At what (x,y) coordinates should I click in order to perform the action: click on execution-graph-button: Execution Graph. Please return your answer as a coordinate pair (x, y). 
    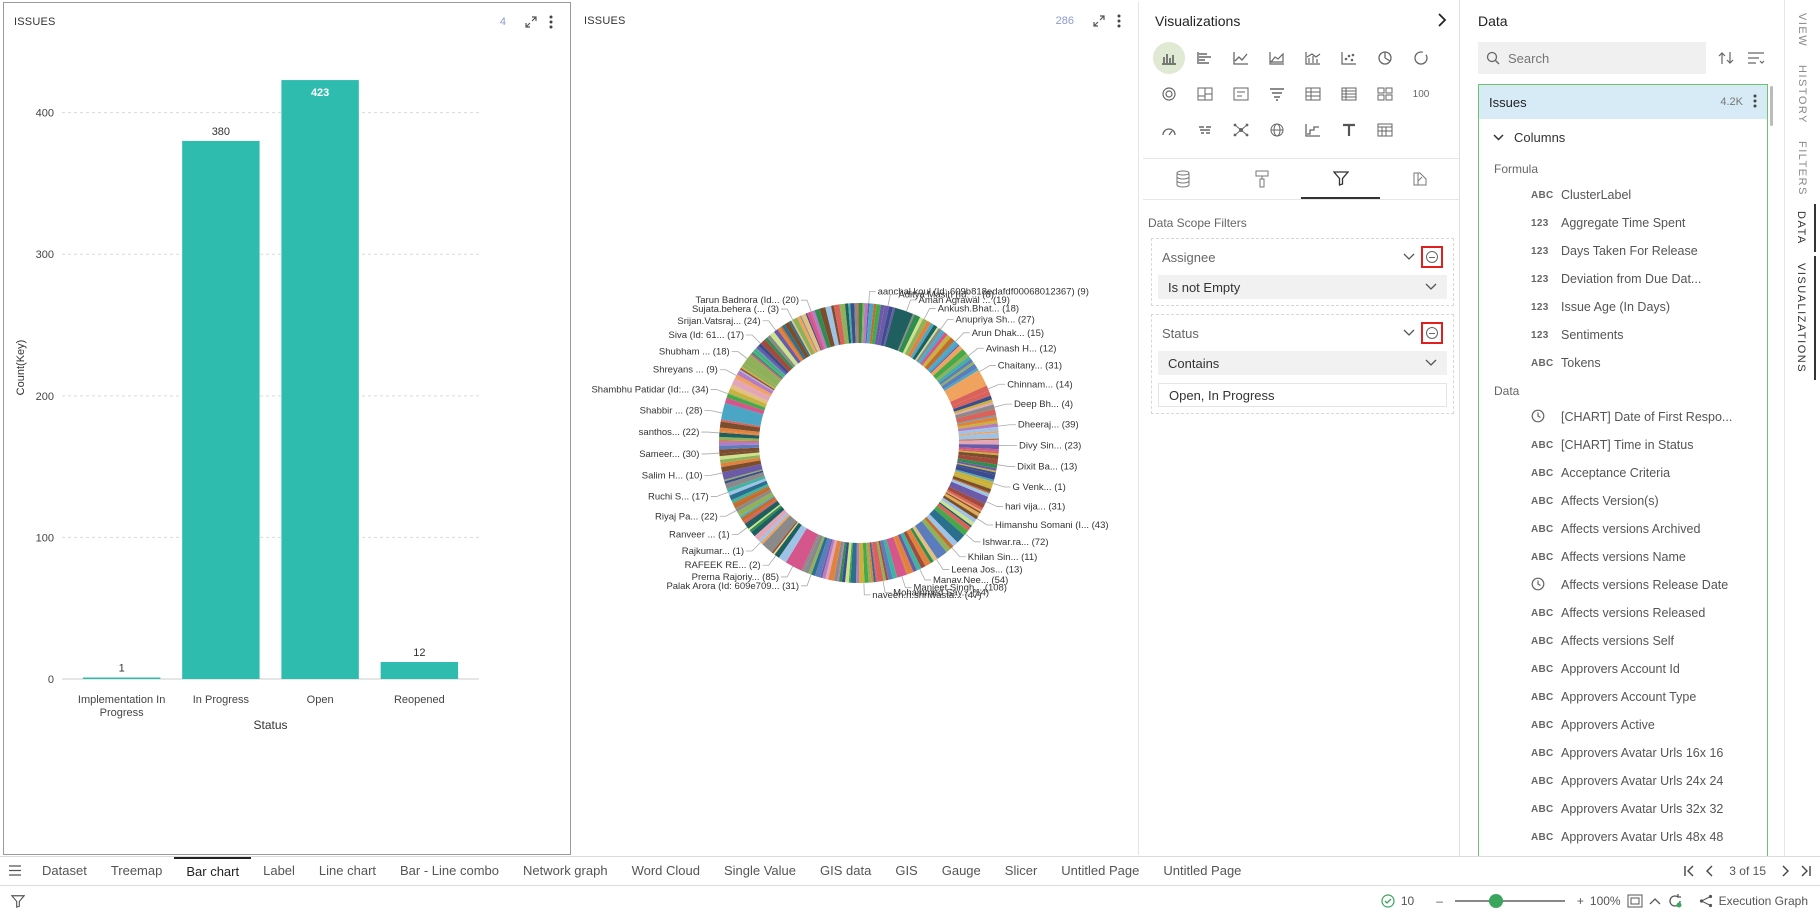
    Looking at the image, I should click on (1753, 901).